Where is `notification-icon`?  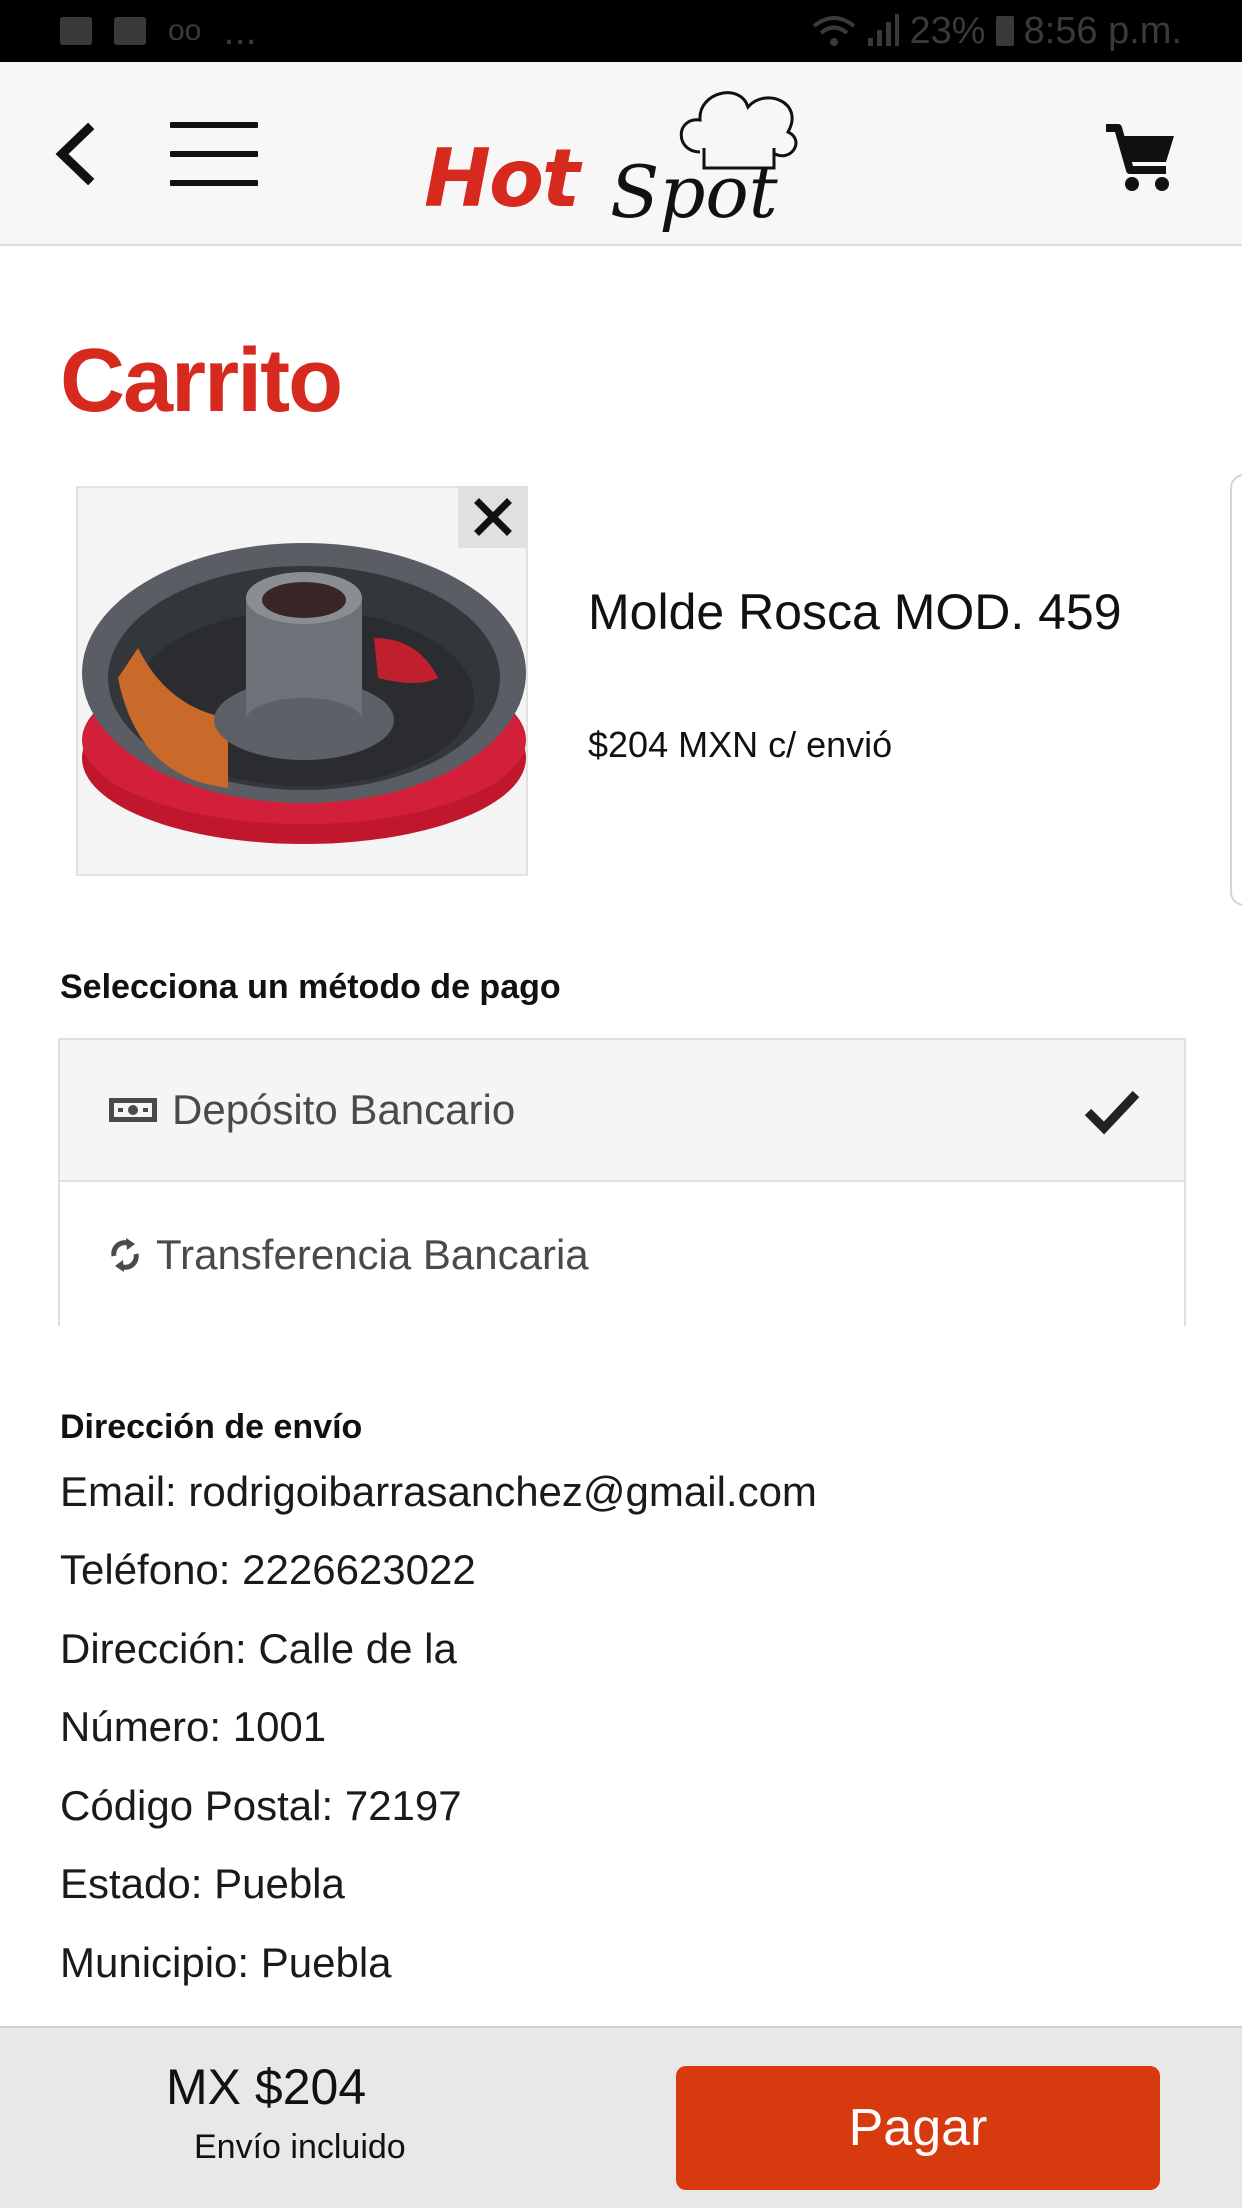
notification-icon is located at coordinates (130, 31).